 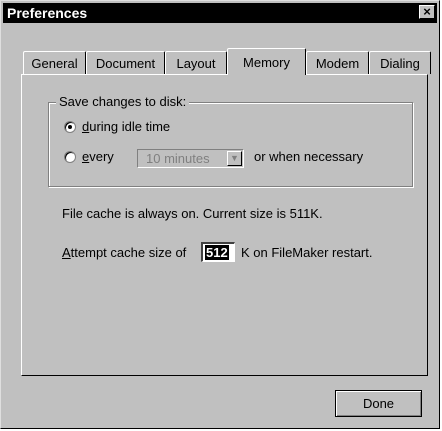 I want to click on tab-general: General, so click(x=54, y=62).